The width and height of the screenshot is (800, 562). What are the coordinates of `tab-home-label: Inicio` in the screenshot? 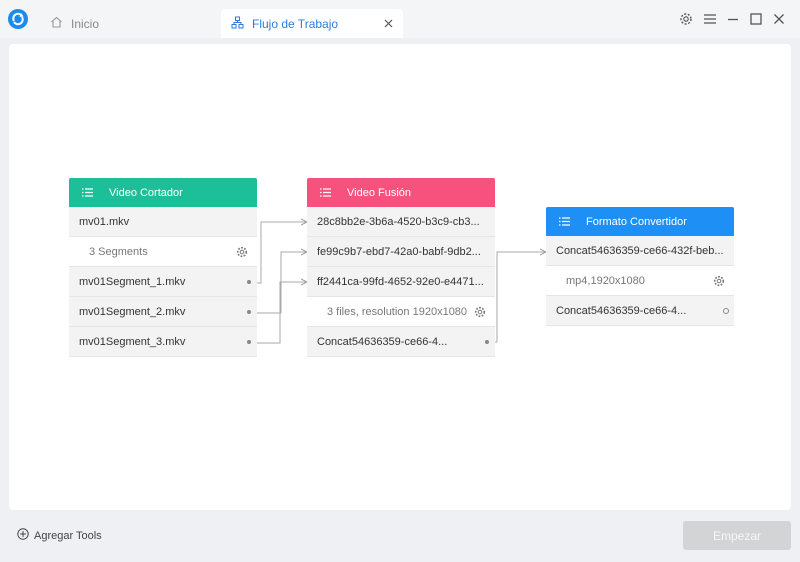 It's located at (85, 23).